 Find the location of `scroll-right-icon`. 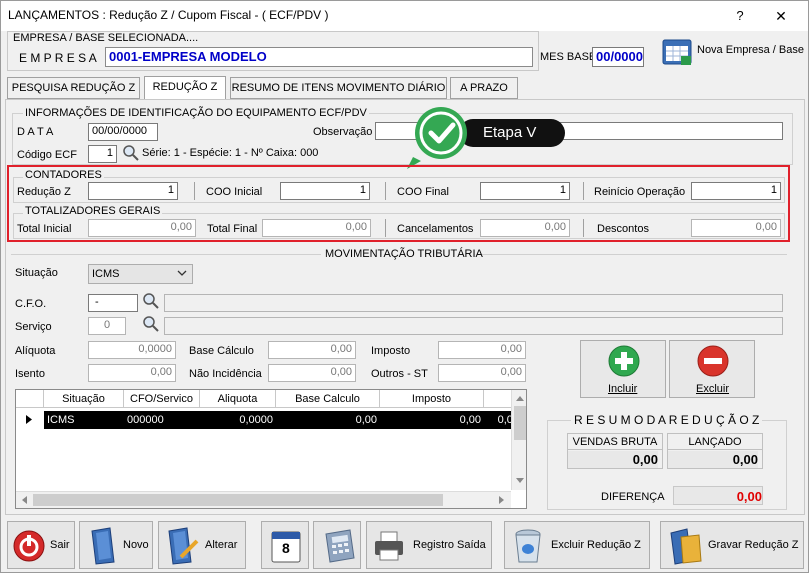

scroll-right-icon is located at coordinates (502, 500).